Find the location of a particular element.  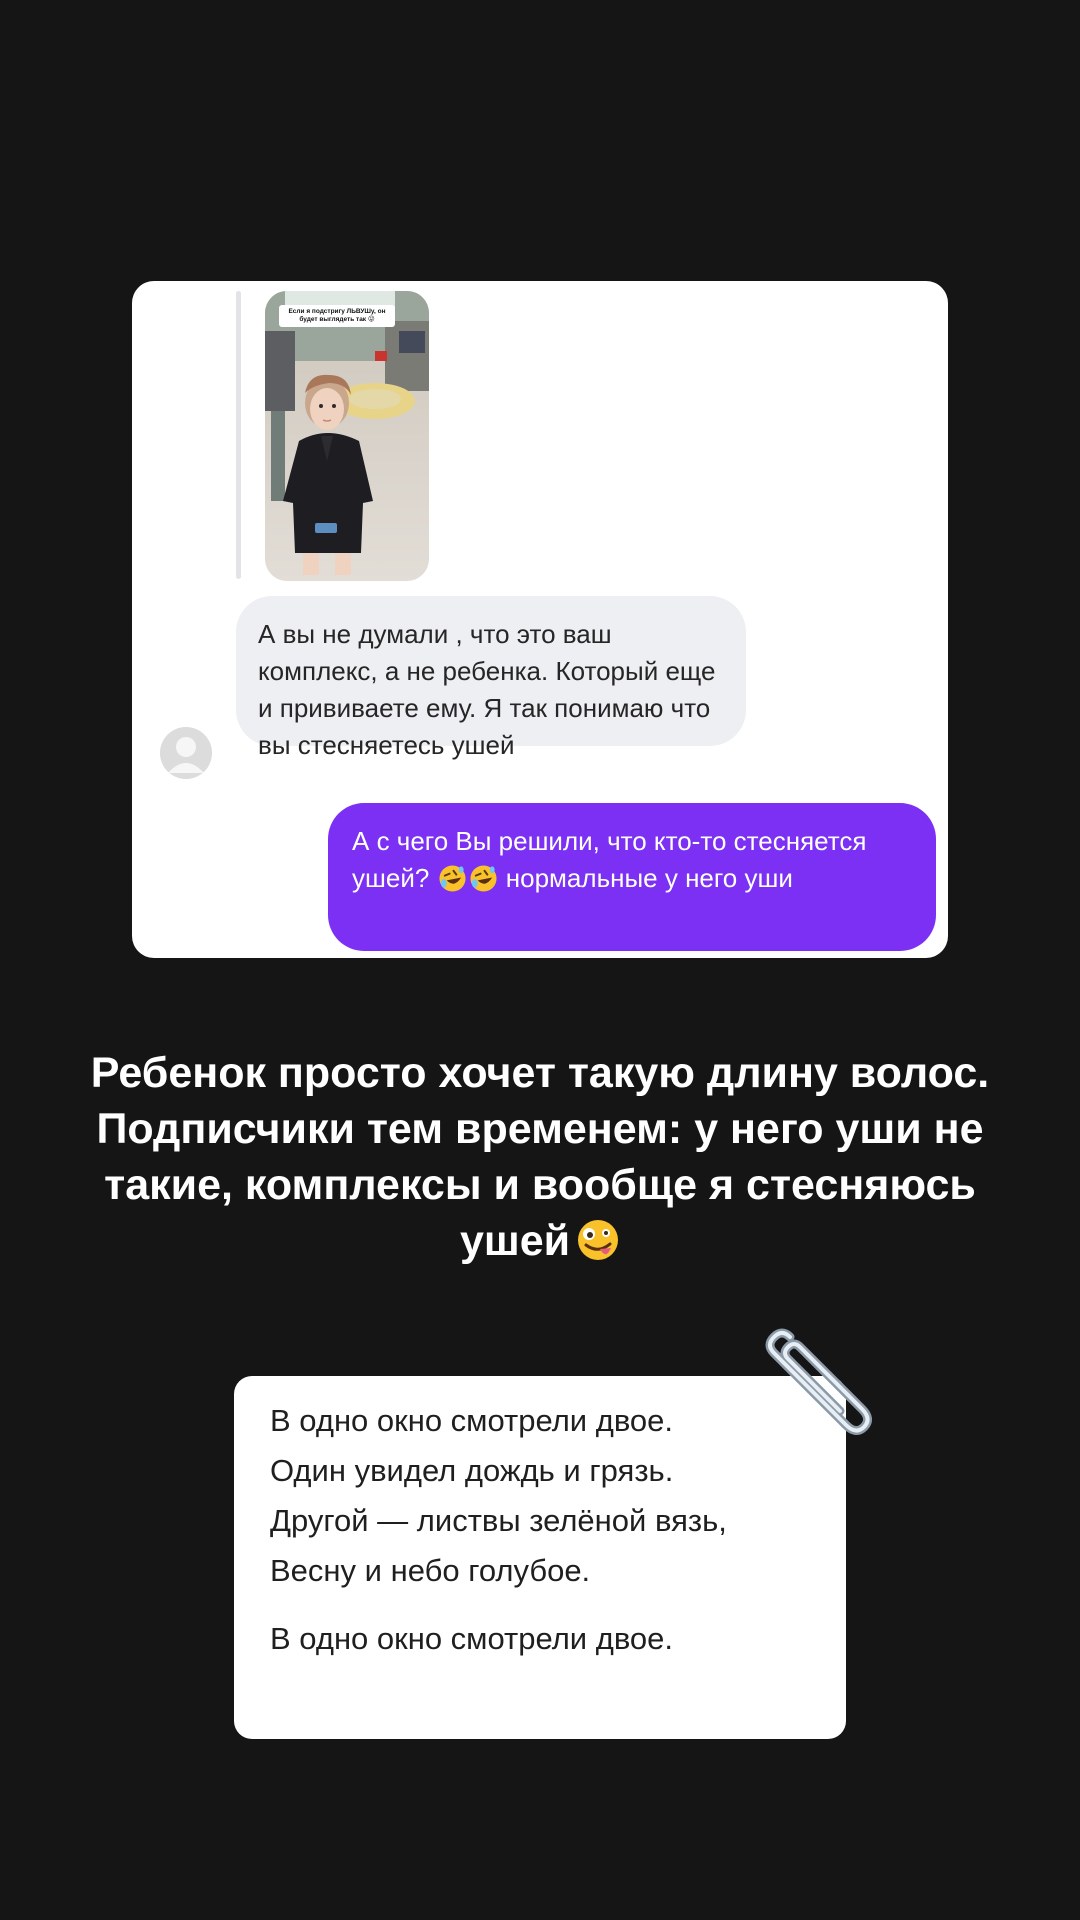

default-avatar-icon is located at coordinates (186, 753).